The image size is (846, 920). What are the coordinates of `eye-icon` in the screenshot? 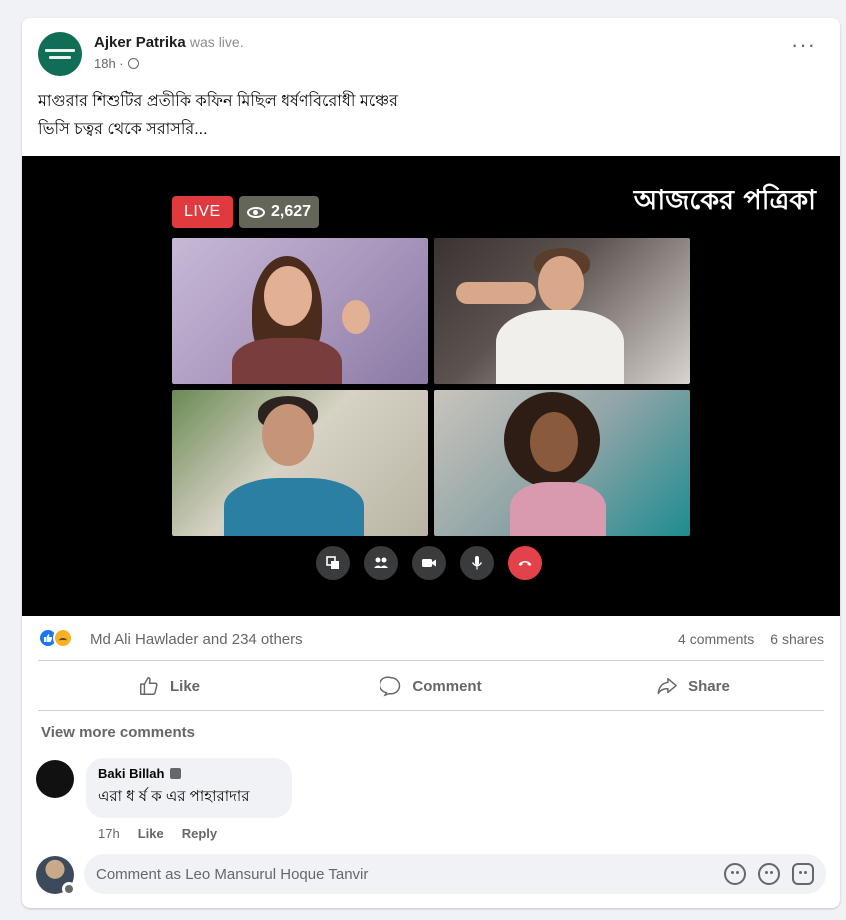 It's located at (256, 212).